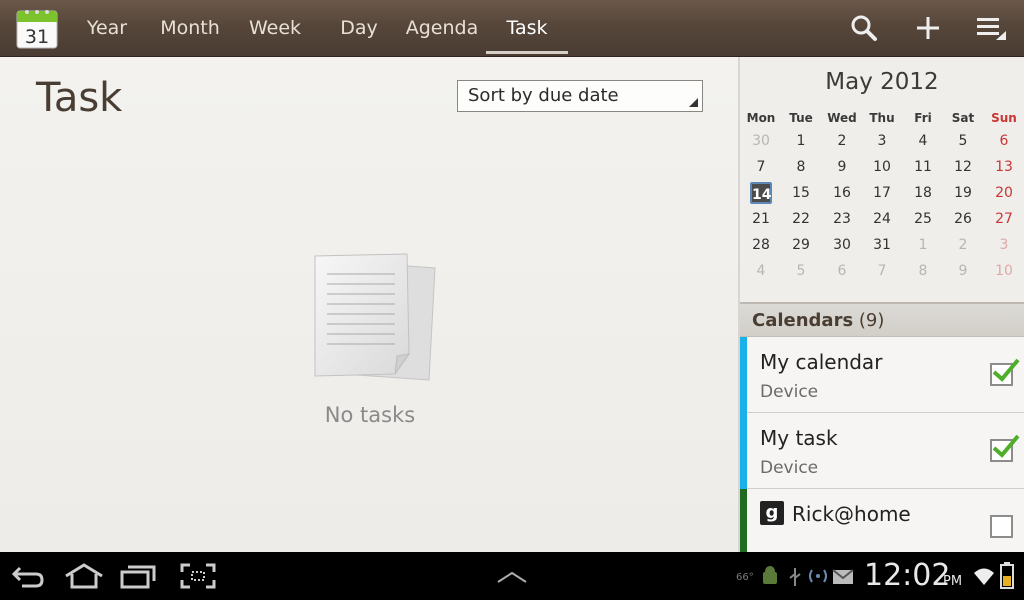  I want to click on day-number: 7, so click(882, 271).